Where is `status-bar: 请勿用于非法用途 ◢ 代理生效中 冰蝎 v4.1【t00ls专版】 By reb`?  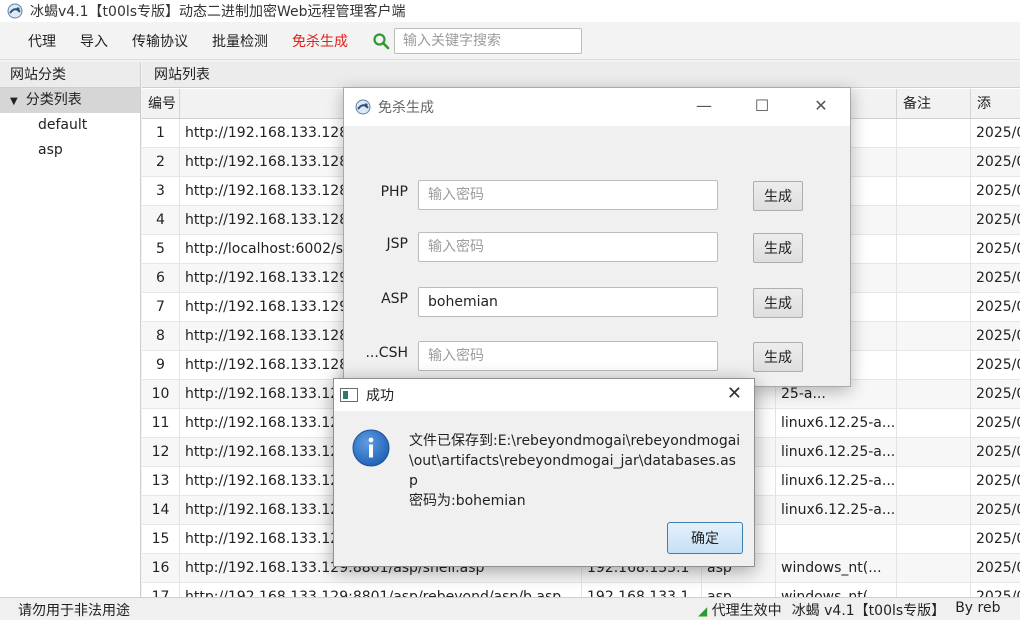 status-bar: 请勿用于非法用途 ◢ 代理生效中 冰蝎 v4.1【t00ls专版】 By reb is located at coordinates (510, 608).